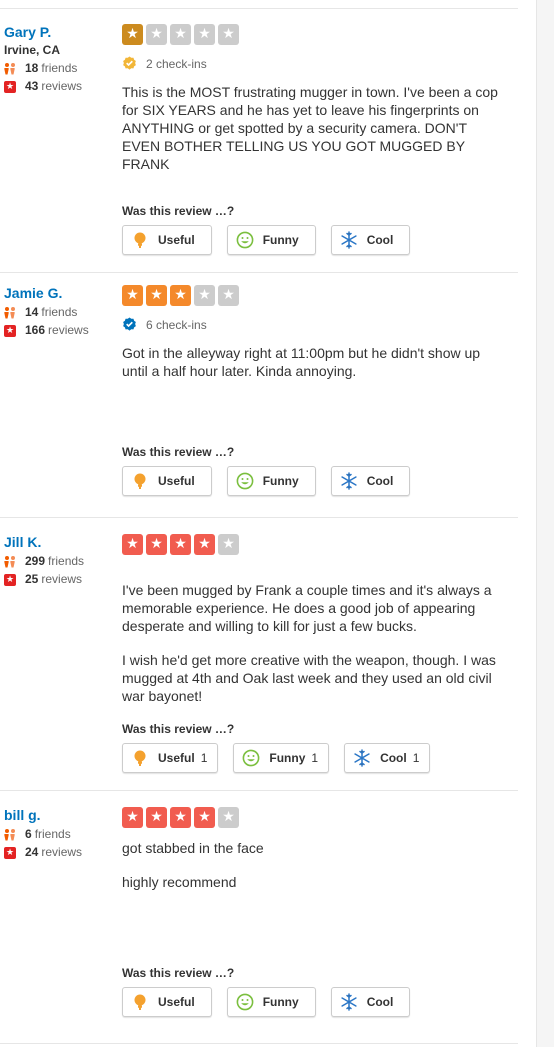  I want to click on reviews-number: 166, so click(35, 330).